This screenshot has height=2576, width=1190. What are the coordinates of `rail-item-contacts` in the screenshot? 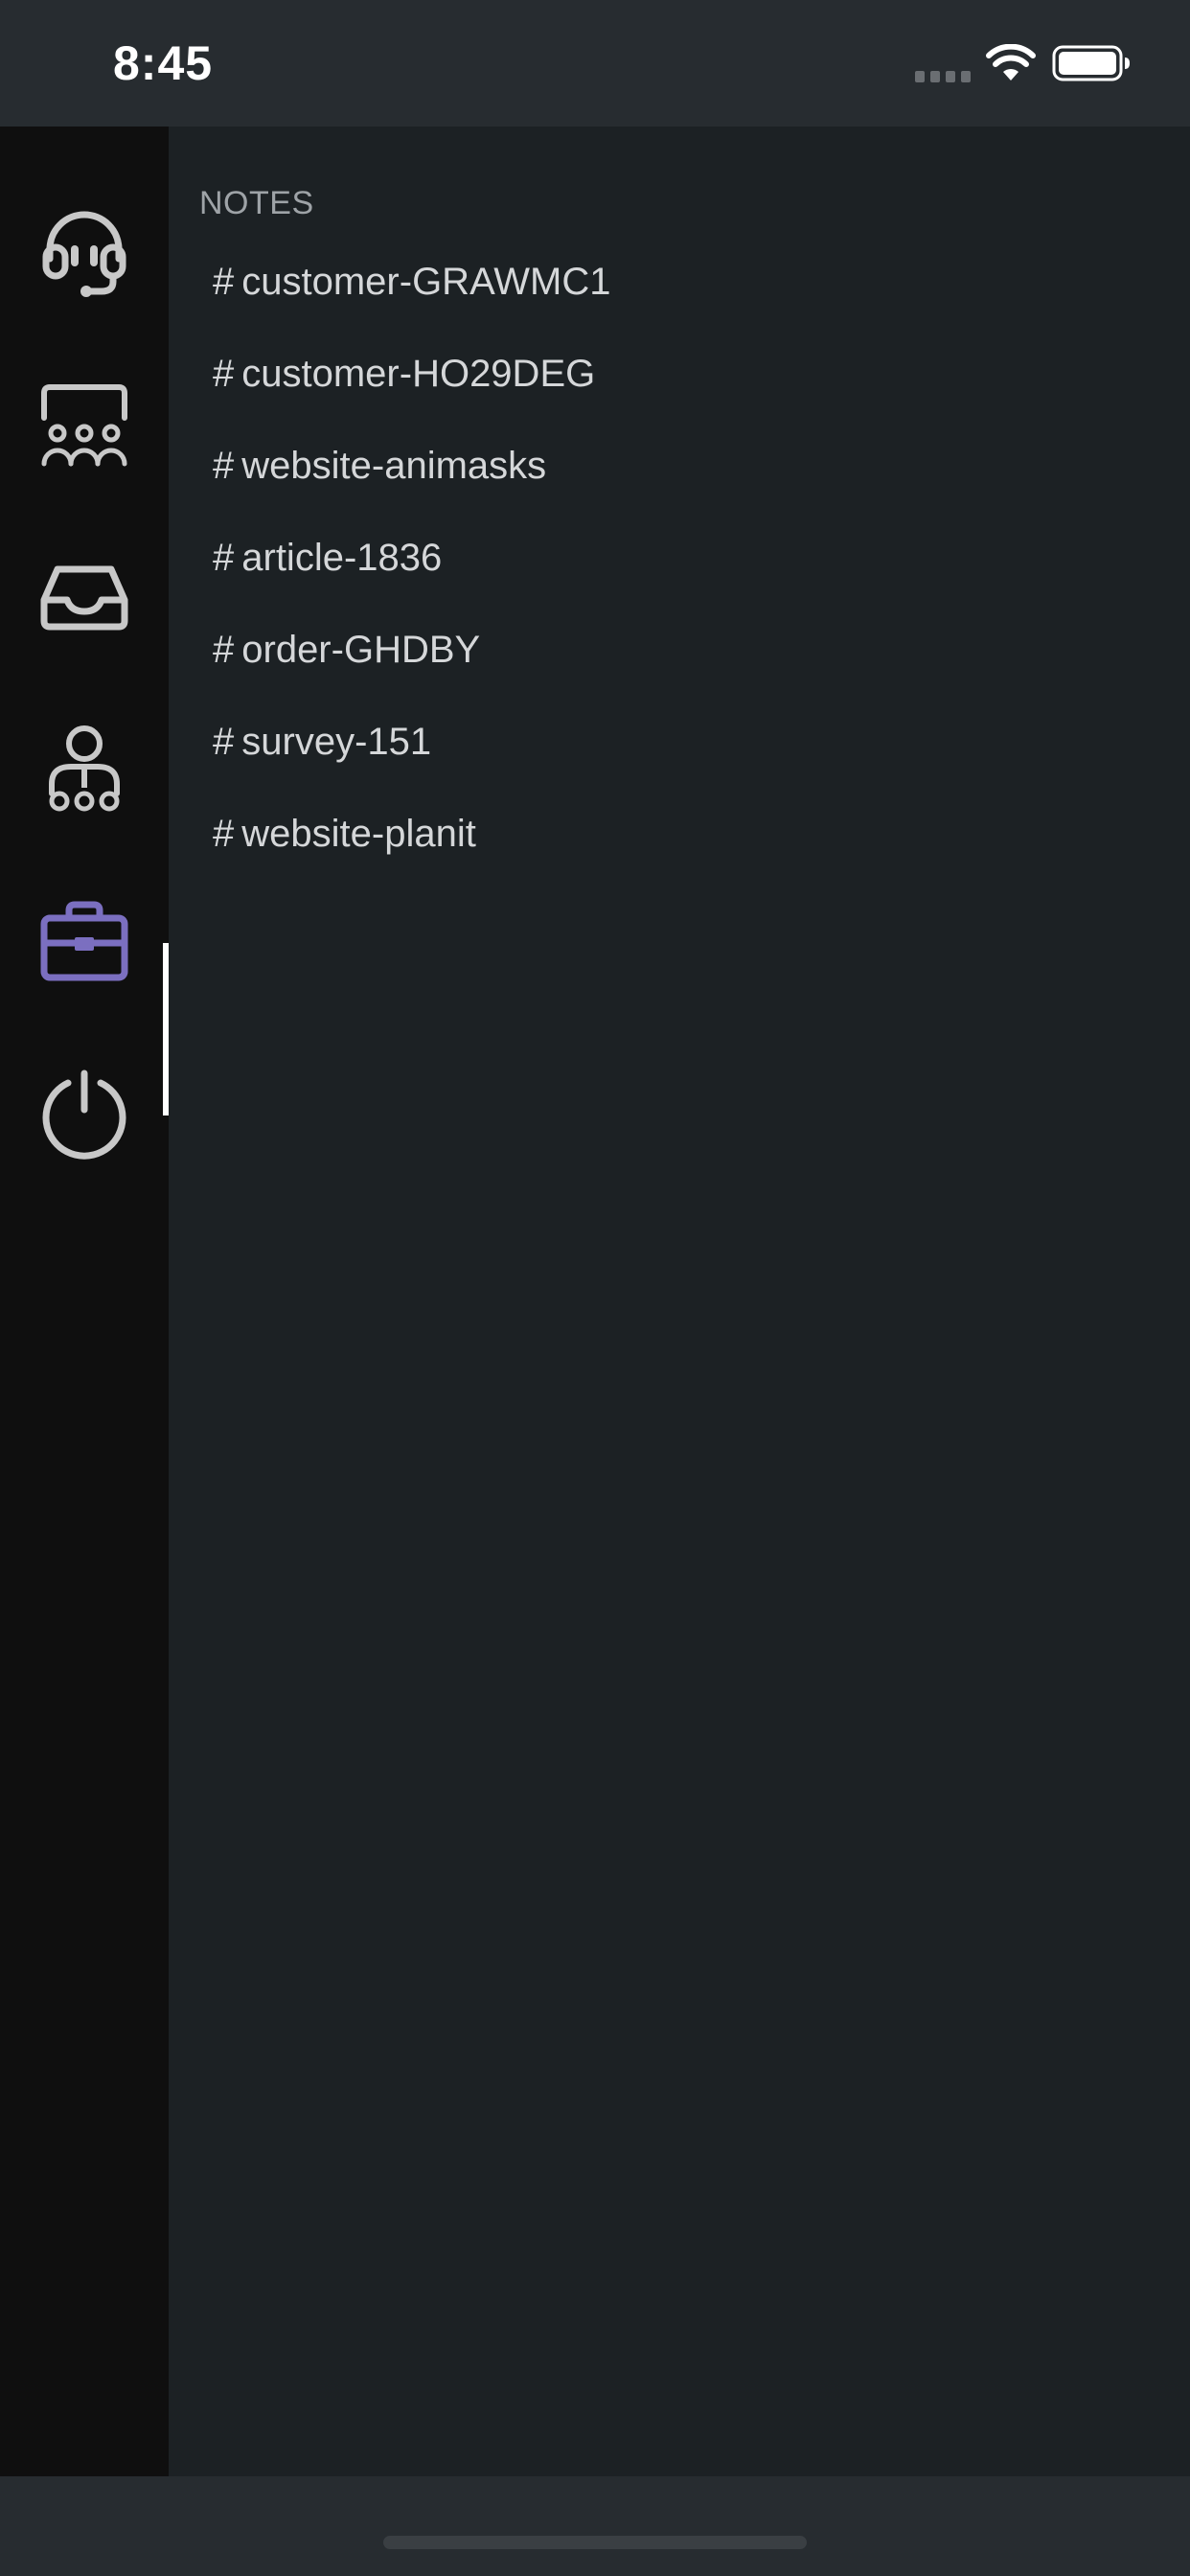 It's located at (85, 768).